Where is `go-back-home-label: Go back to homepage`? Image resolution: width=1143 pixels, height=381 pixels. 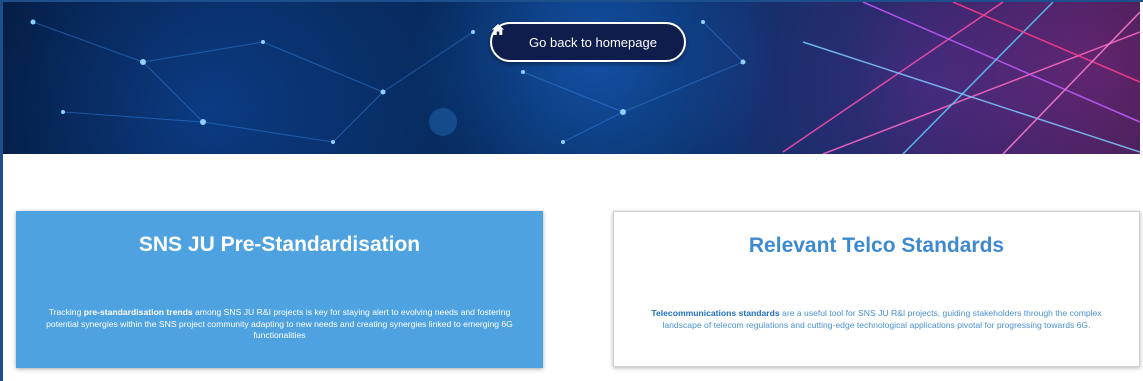
go-back-home-label: Go back to homepage is located at coordinates (593, 42).